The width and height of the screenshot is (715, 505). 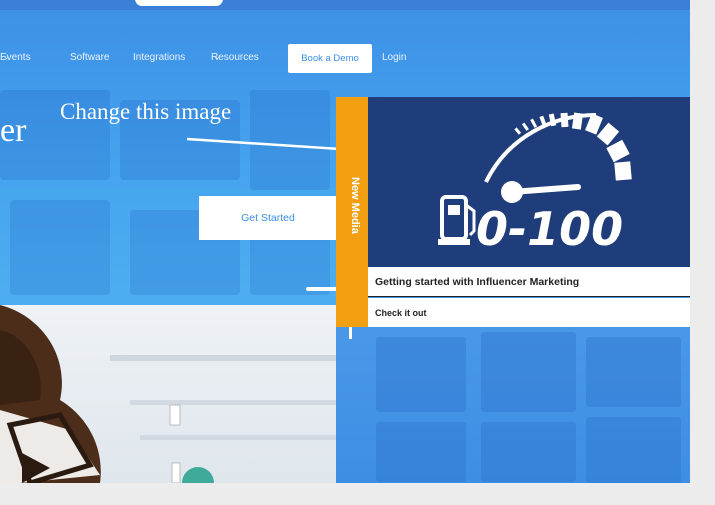 I want to click on get-started-button: Get Started, so click(x=268, y=218).